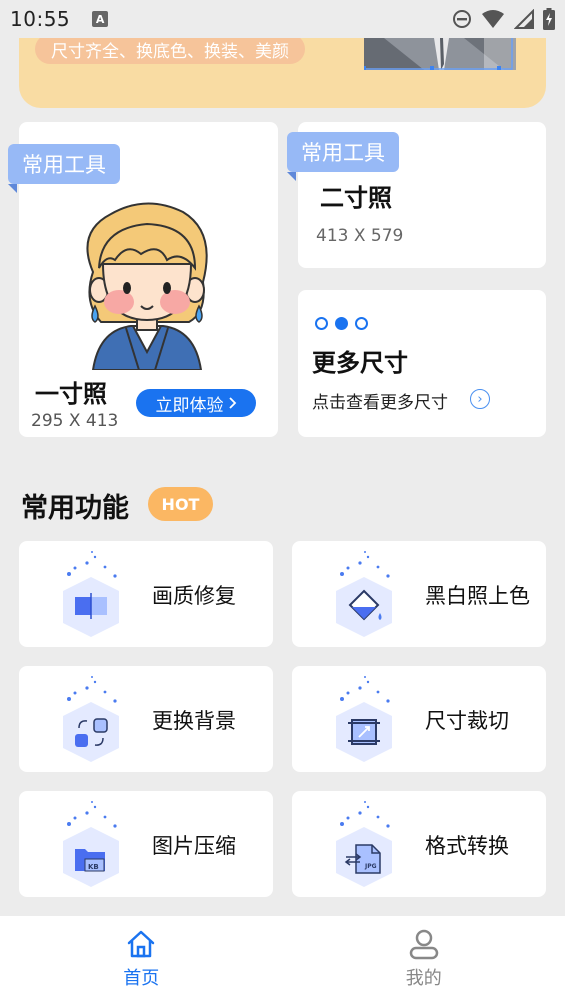 The width and height of the screenshot is (565, 1004). I want to click on do-not-disturb-icon, so click(462, 19).